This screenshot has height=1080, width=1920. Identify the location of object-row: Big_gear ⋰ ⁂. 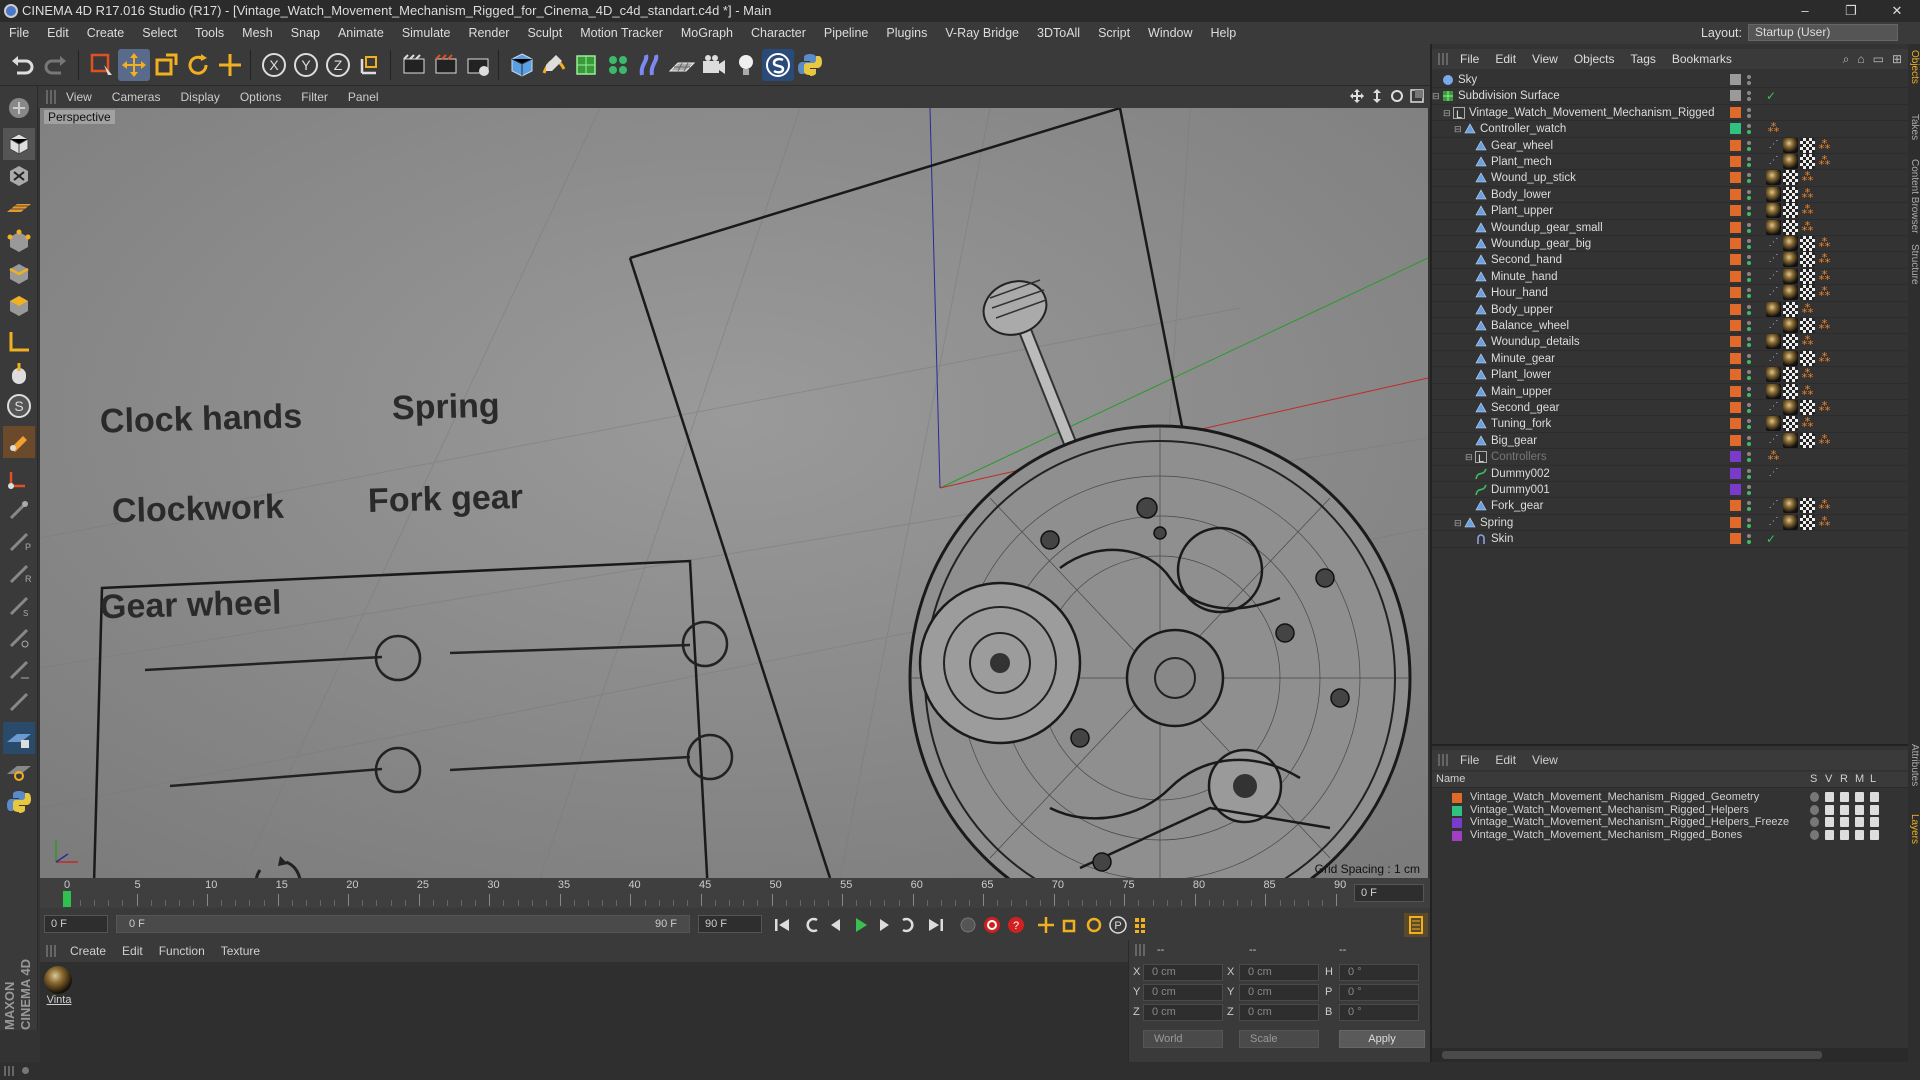
(1671, 441).